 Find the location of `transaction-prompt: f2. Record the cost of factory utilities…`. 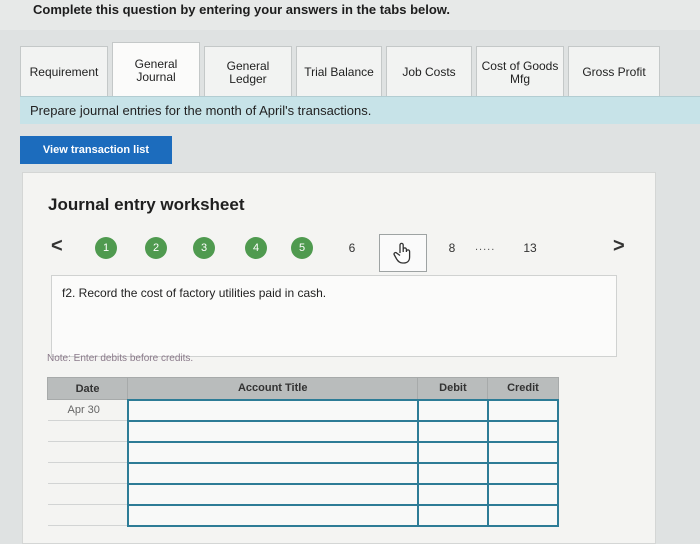

transaction-prompt: f2. Record the cost of factory utilities… is located at coordinates (334, 316).